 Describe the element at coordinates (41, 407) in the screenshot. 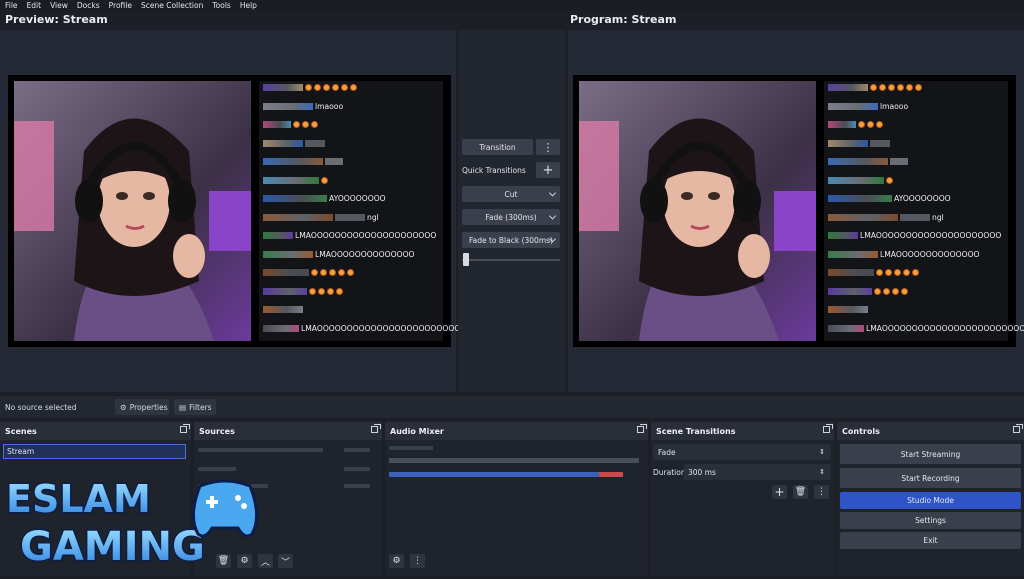

I see `no-source-label: No source selected` at that location.